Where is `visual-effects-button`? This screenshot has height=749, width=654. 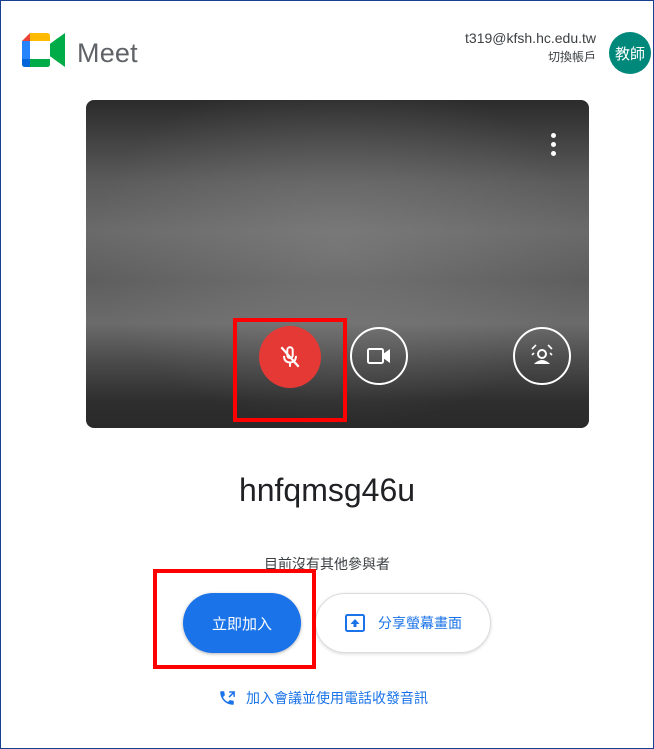 visual-effects-button is located at coordinates (542, 356).